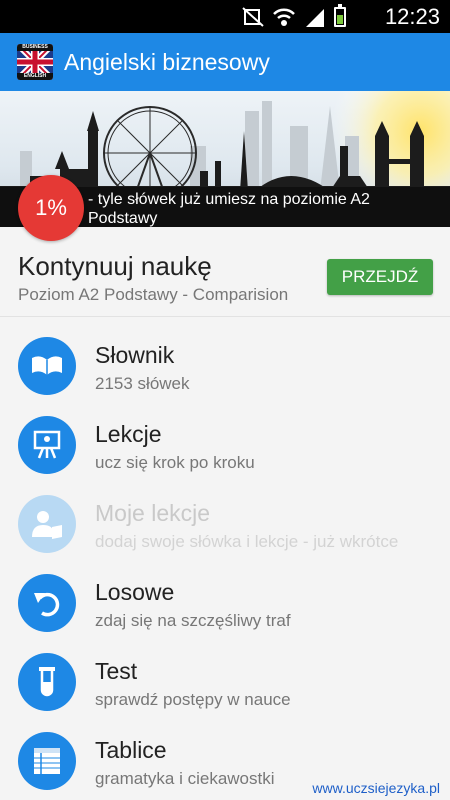 Image resolution: width=450 pixels, height=800 pixels. Describe the element at coordinates (193, 699) in the screenshot. I see `menu-item-desc: sprawdź postępy w nauce` at that location.